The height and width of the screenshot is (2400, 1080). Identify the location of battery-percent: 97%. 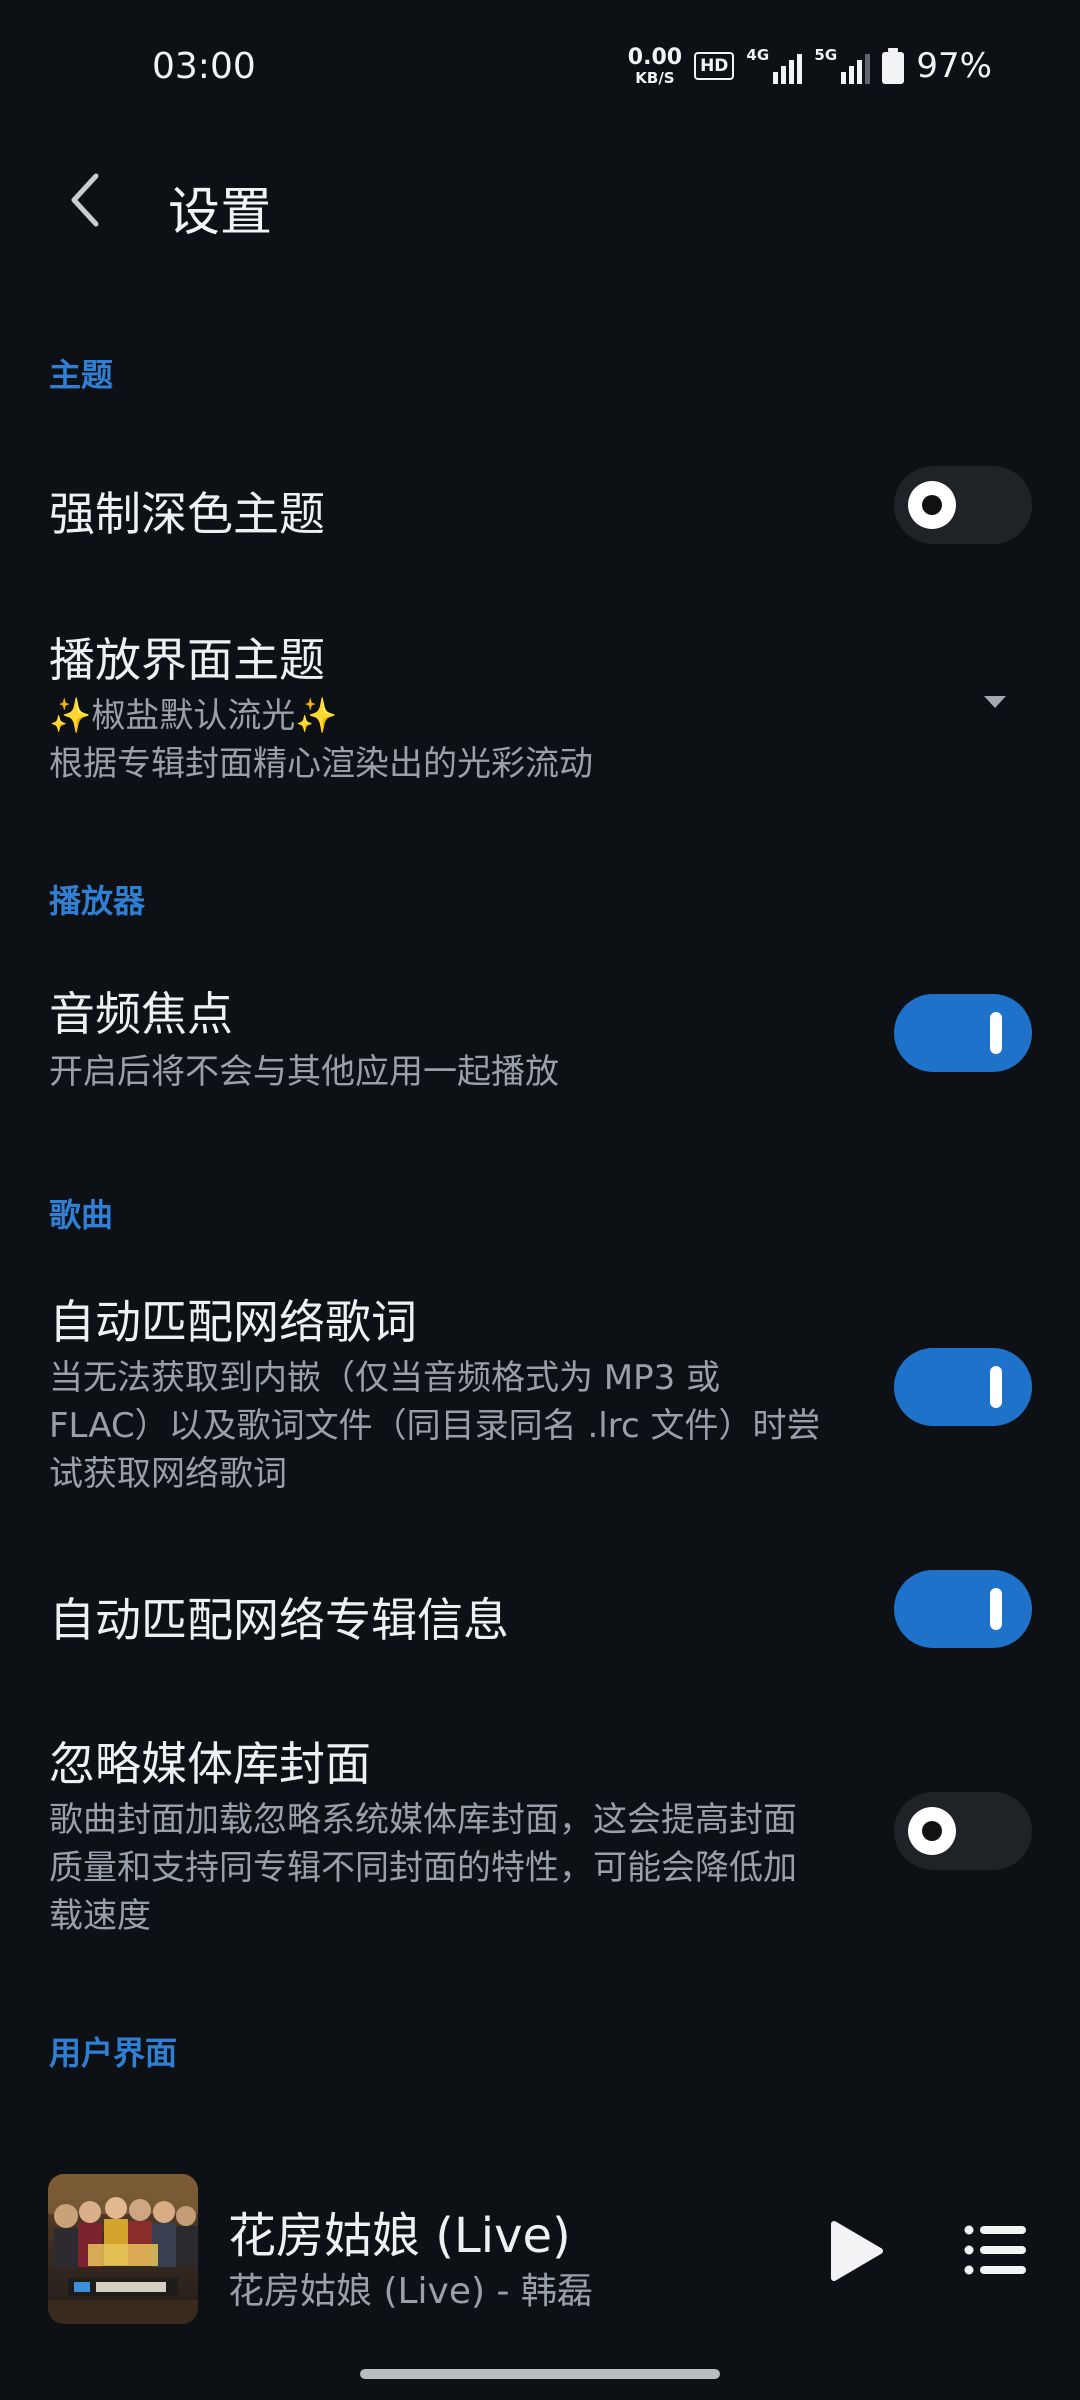
(954, 66).